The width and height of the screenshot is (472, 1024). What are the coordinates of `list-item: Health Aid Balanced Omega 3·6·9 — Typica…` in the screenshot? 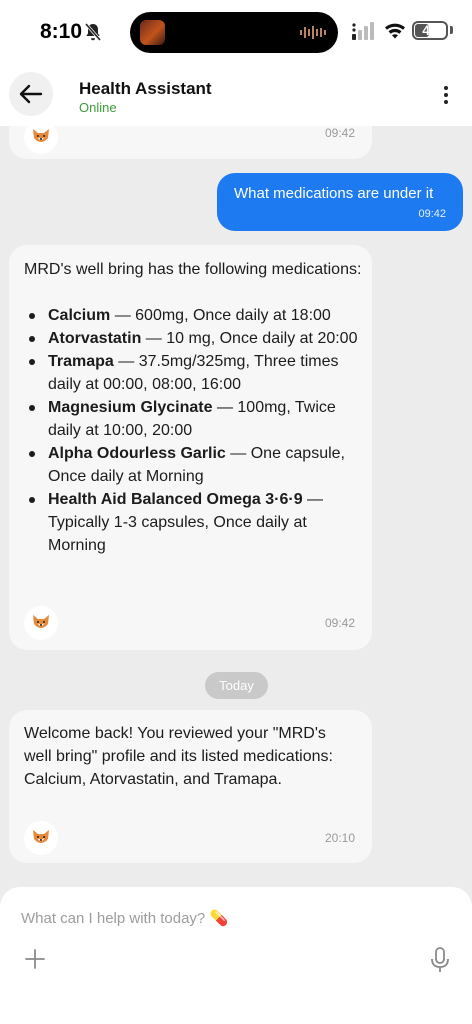 It's located at (194, 522).